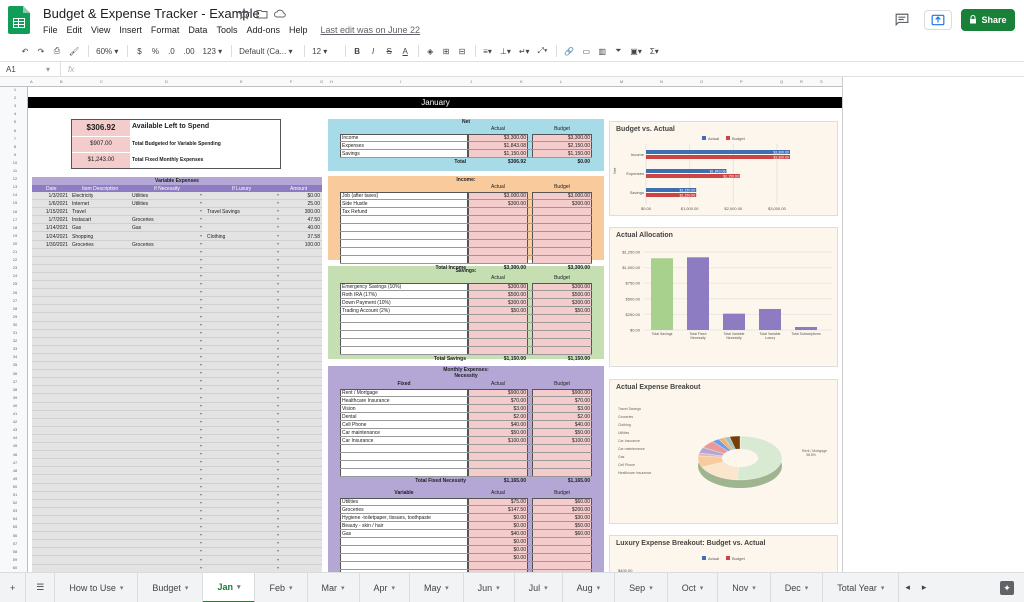 The height and width of the screenshot is (602, 1024). What do you see at coordinates (213, 51) in the screenshot?
I see `more-formats-button: 123 ▾` at bounding box center [213, 51].